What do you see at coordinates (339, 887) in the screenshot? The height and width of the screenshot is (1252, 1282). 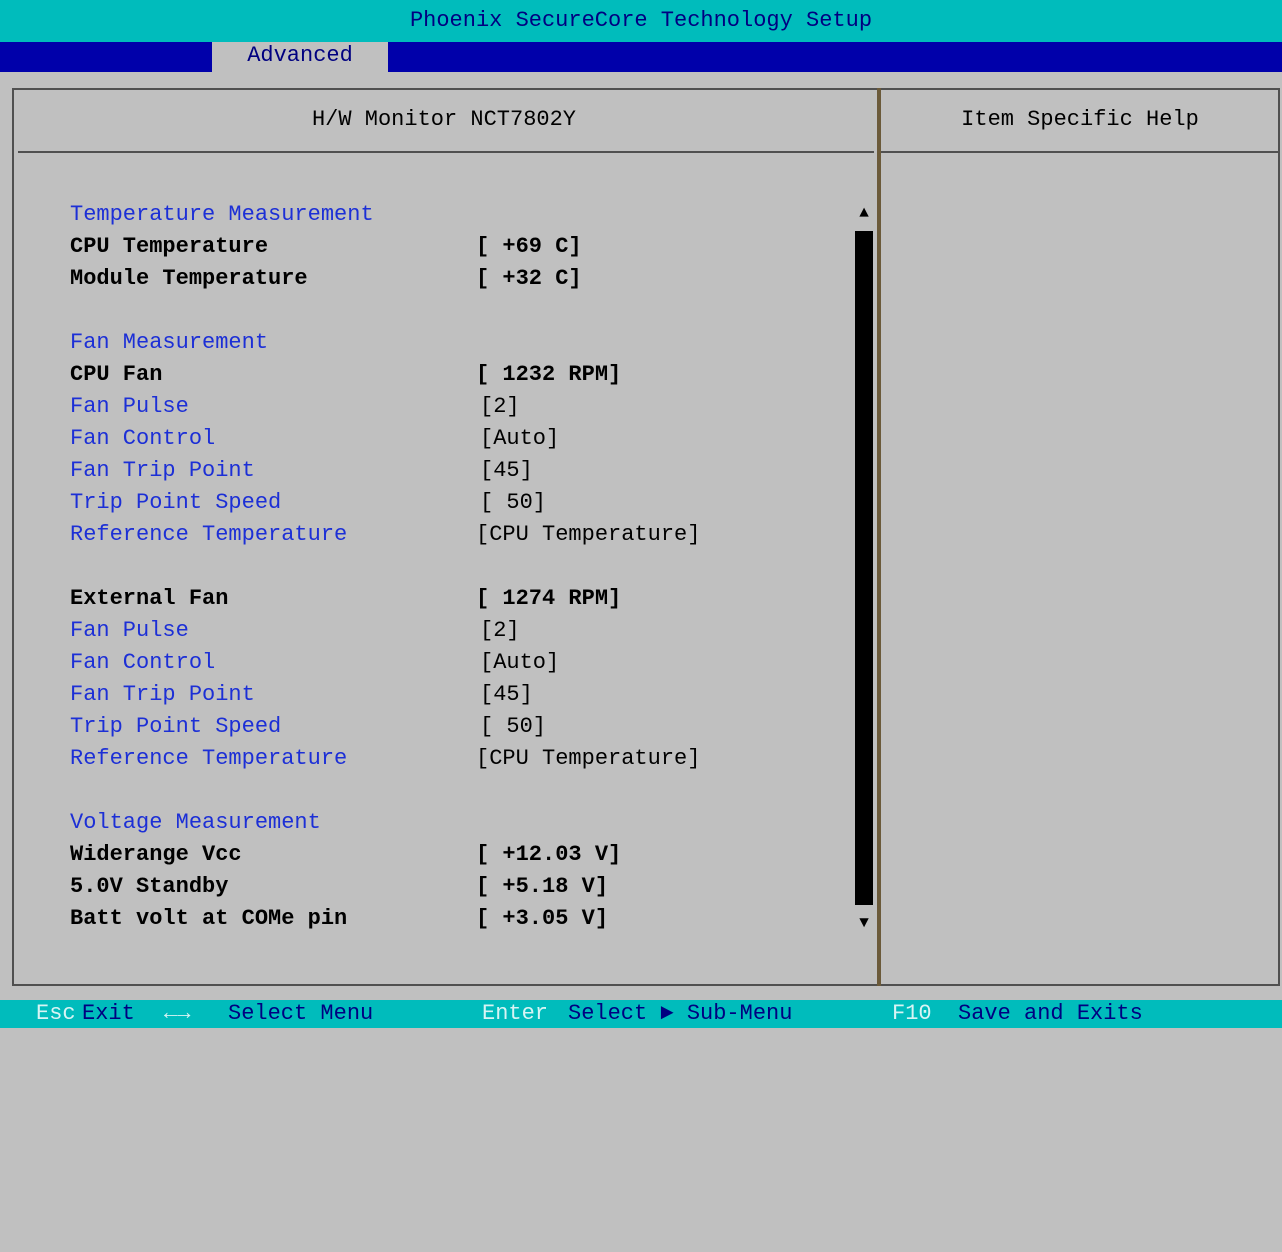 I see `standby-row: 5.0V Standby [ +5.18 V]` at bounding box center [339, 887].